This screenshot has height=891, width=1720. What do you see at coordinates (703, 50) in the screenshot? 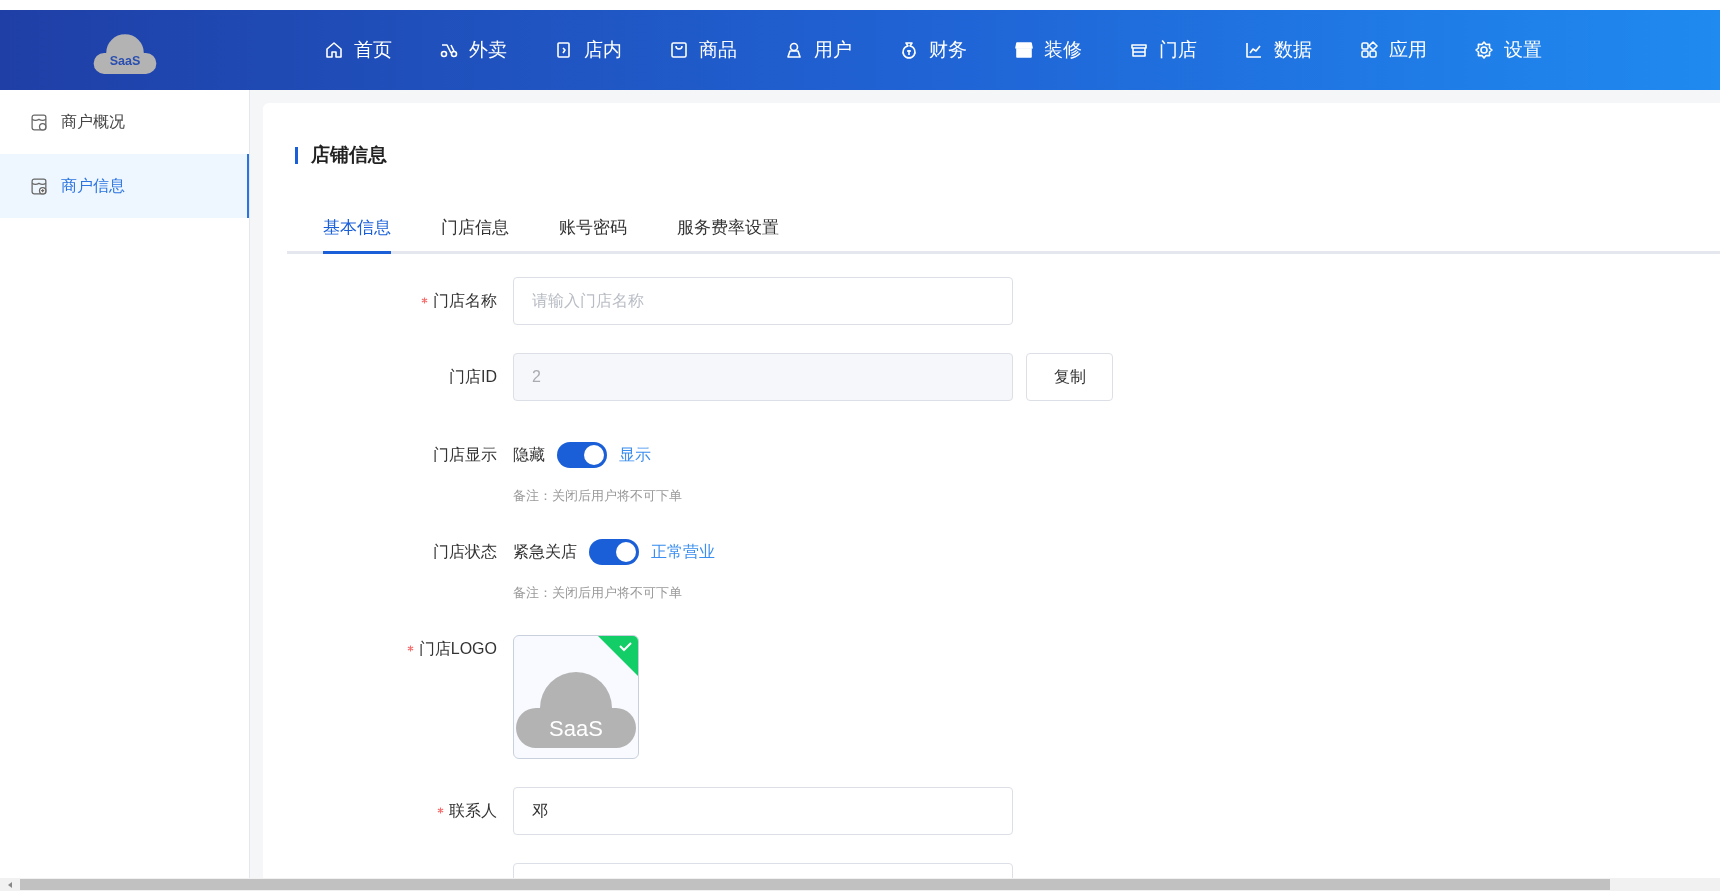
I see `nav-tab: 商品` at bounding box center [703, 50].